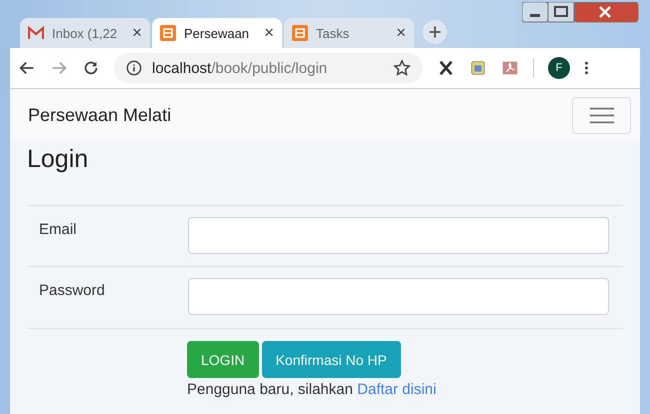  What do you see at coordinates (58, 160) in the screenshot?
I see `page-heading: Login` at bounding box center [58, 160].